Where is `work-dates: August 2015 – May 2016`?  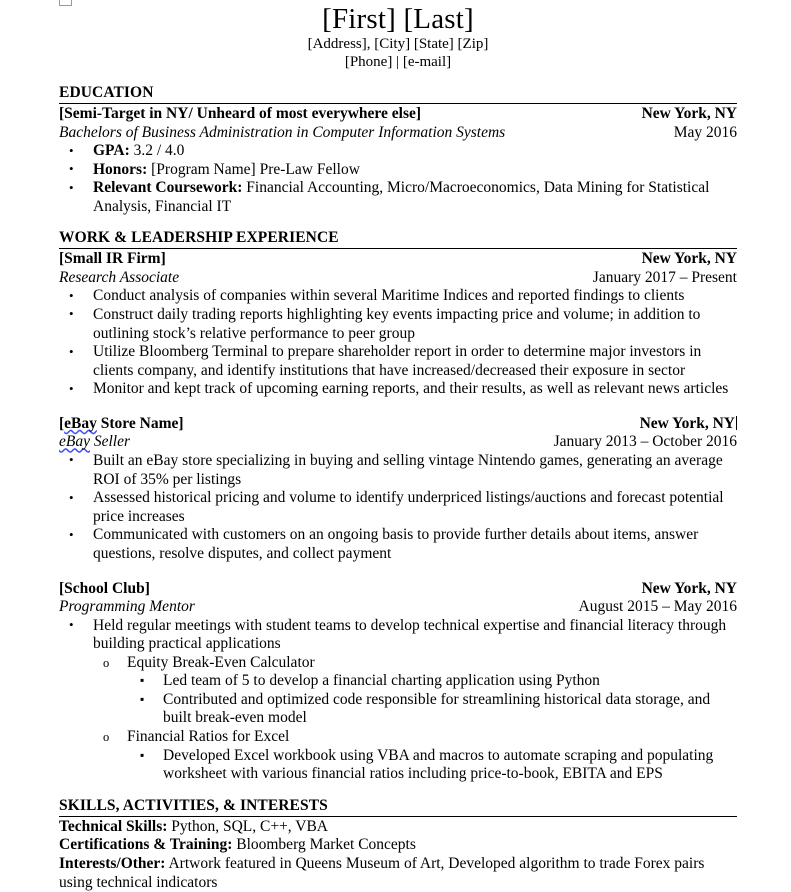
work-dates: August 2015 – May 2016 is located at coordinates (657, 606).